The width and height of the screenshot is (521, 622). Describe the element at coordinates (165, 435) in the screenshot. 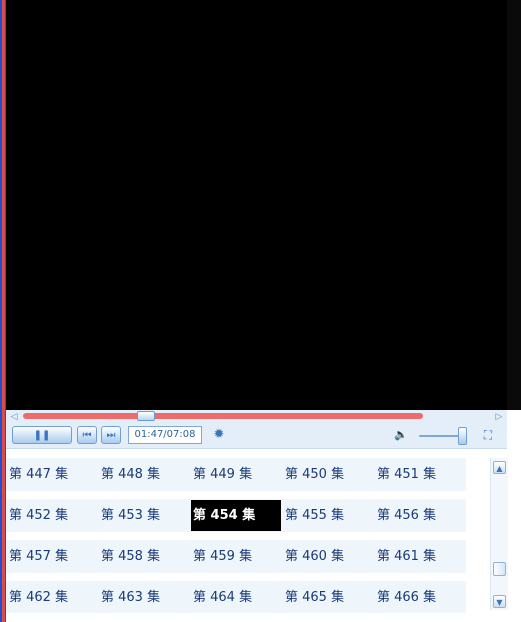

I see `time-display: 01:47/07:08` at that location.